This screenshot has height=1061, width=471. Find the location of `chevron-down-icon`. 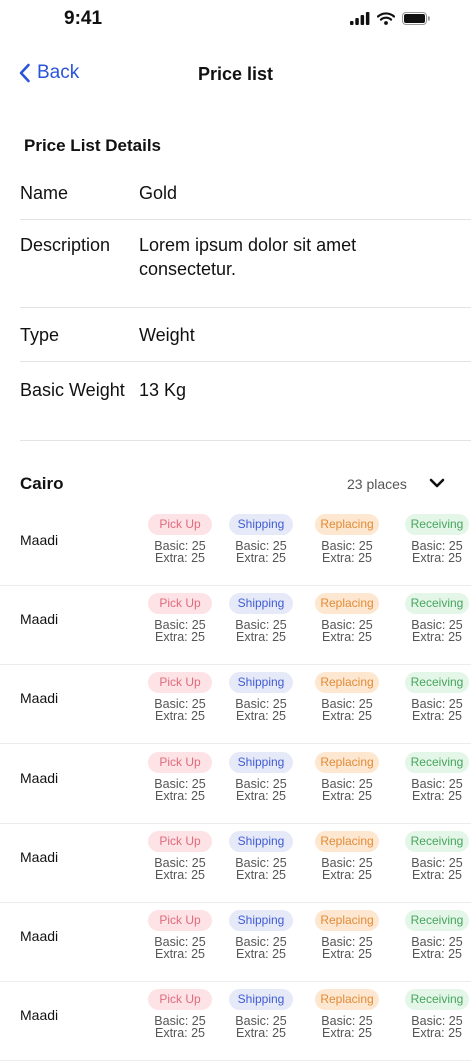

chevron-down-icon is located at coordinates (437, 483).